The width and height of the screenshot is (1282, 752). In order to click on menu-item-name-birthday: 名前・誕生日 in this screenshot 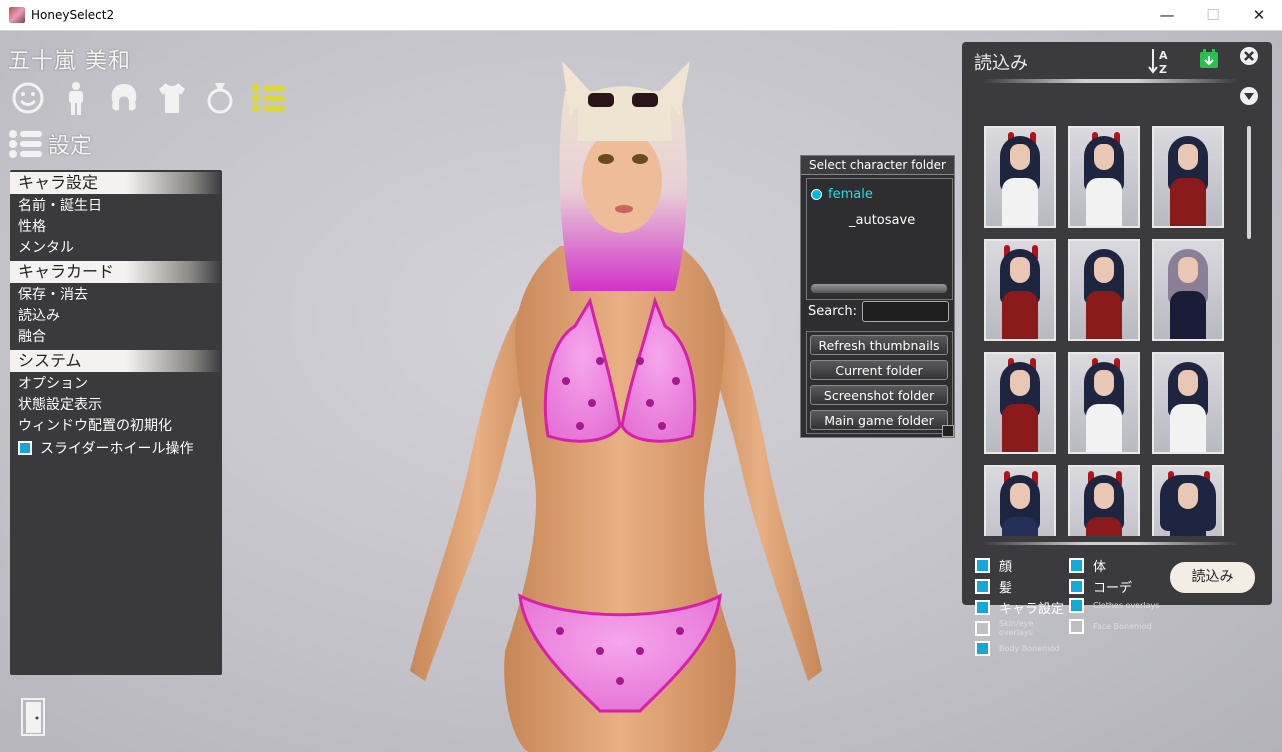, I will do `click(116, 206)`.